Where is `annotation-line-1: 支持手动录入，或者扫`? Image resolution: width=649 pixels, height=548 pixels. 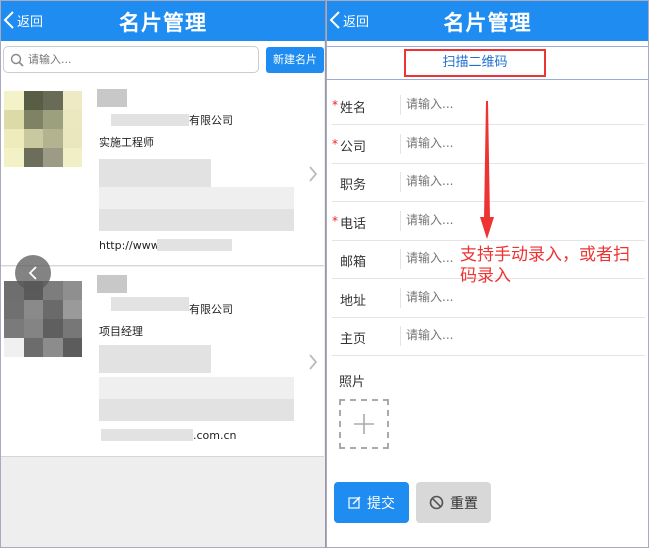 annotation-line-1: 支持手动录入，或者扫 is located at coordinates (545, 255).